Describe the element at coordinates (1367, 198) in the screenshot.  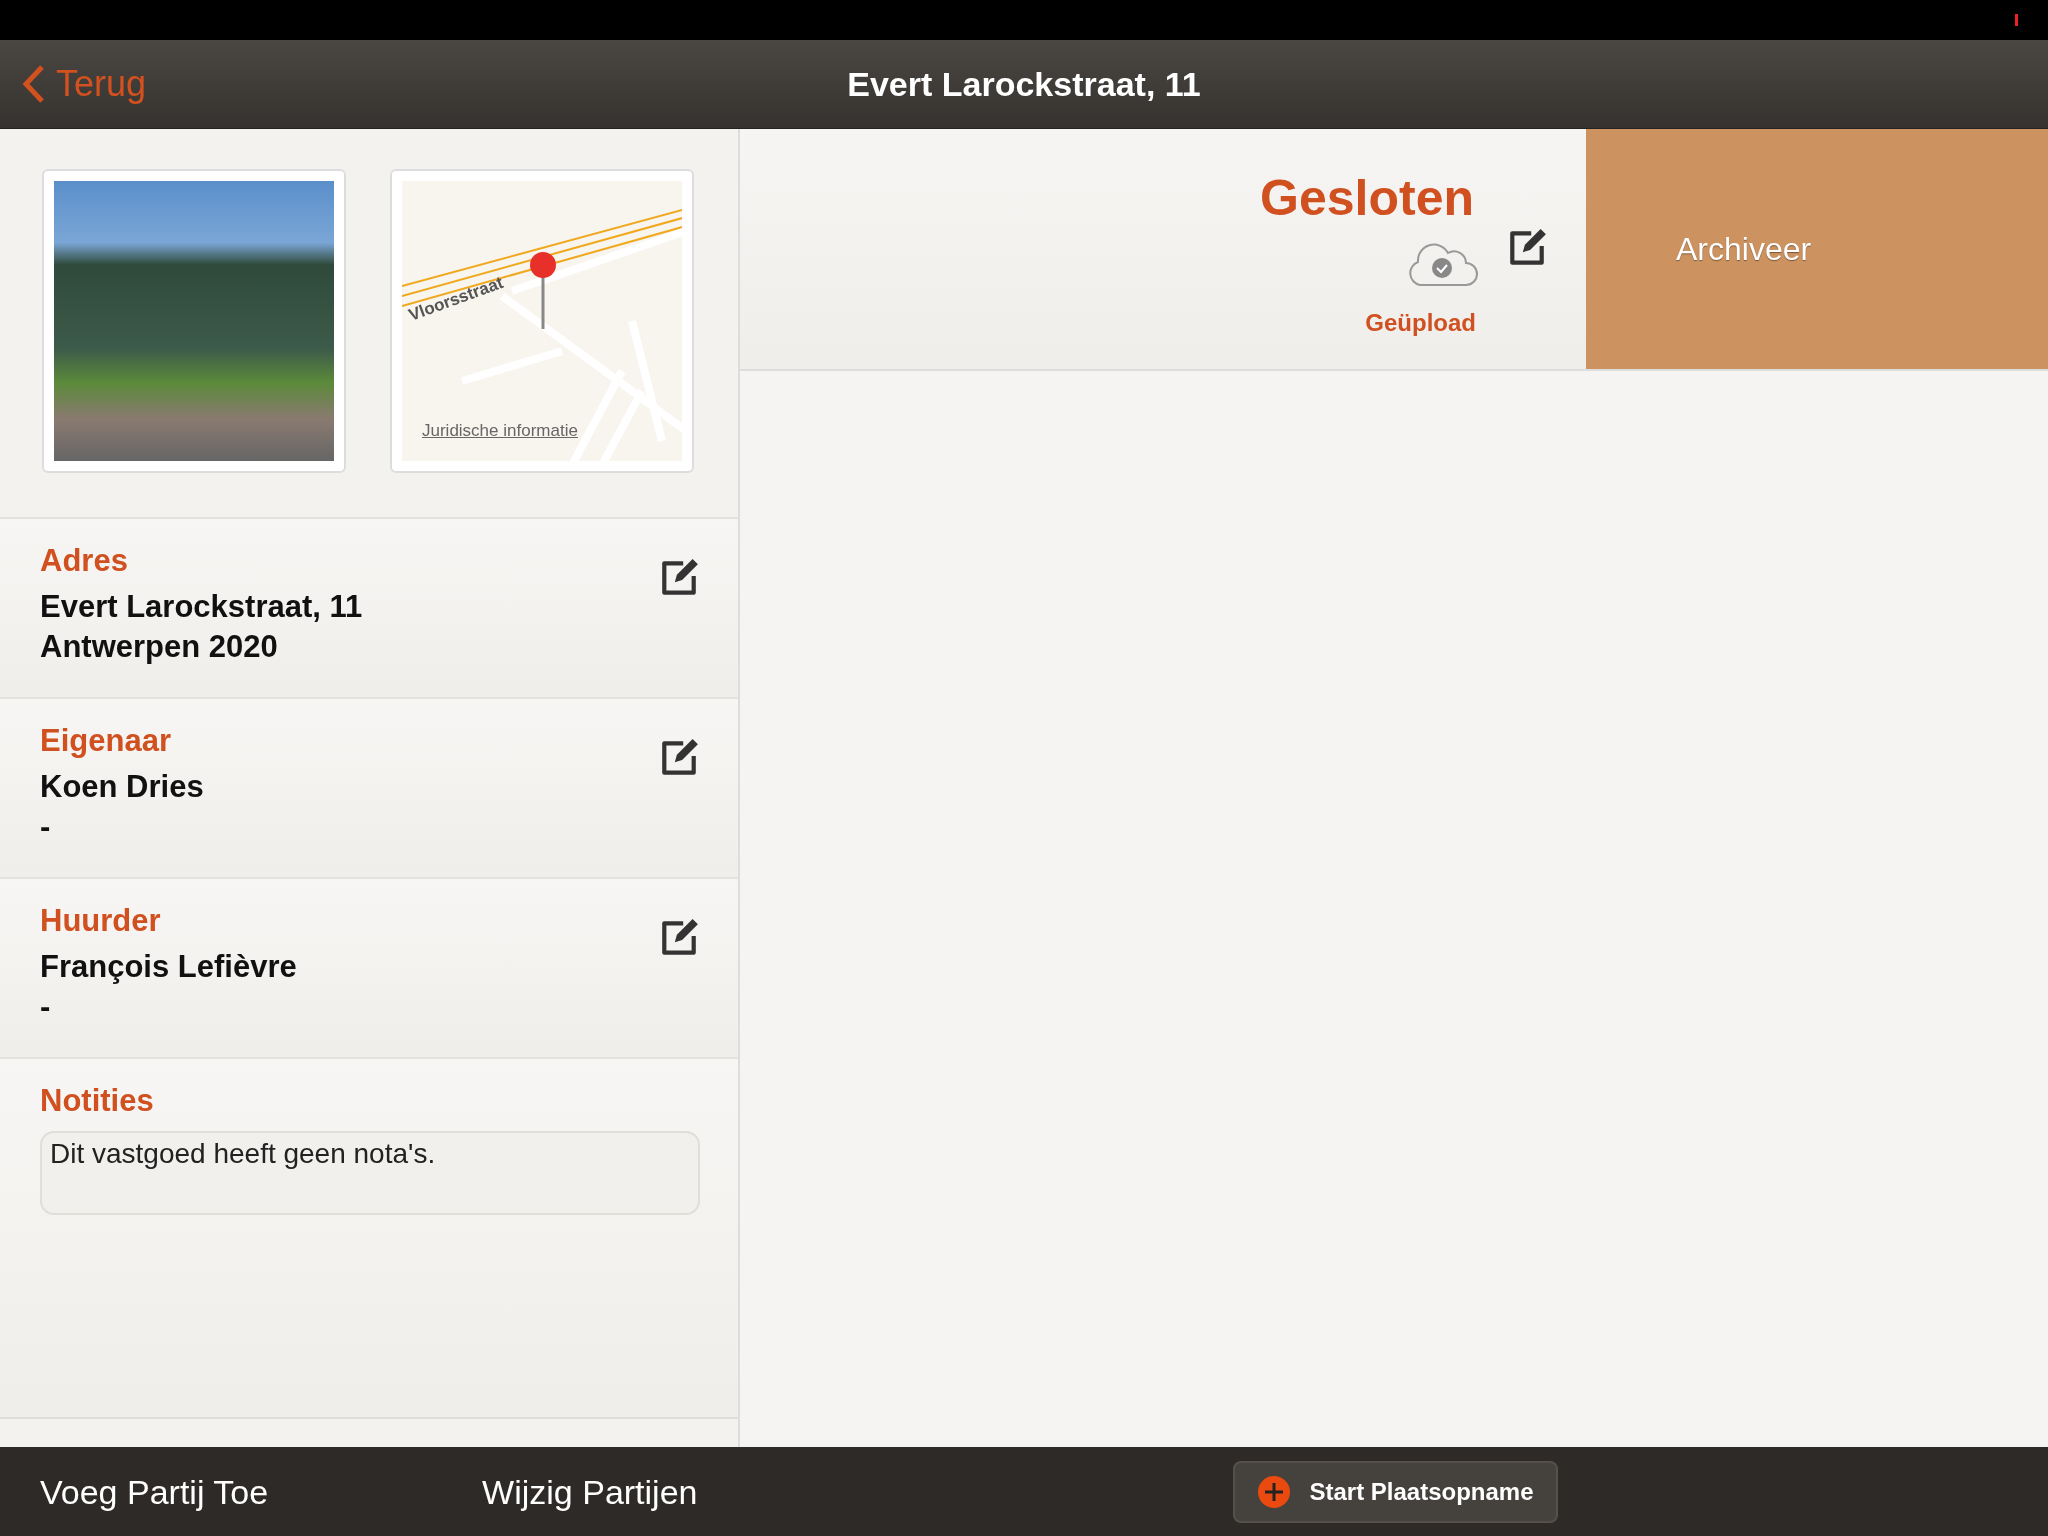
I see `status-title: Gesloten` at that location.